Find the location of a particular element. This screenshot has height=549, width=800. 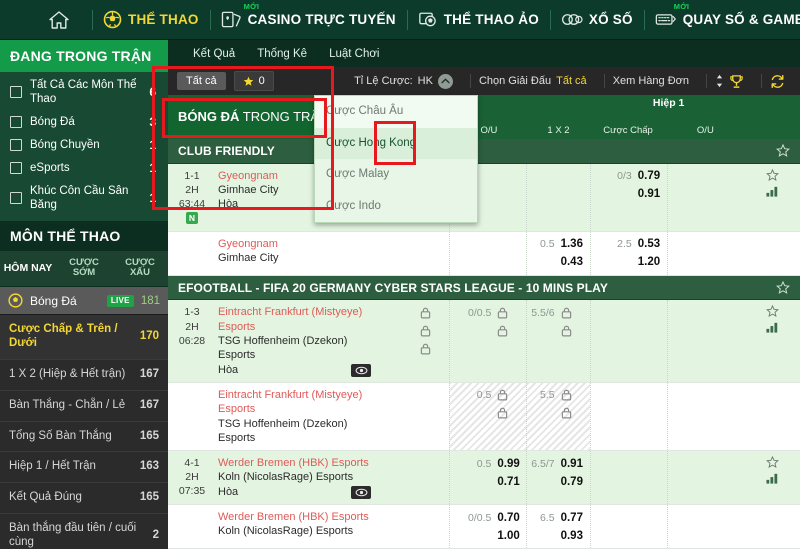

odds-col-1x2: 0.5 1.36 0.43 is located at coordinates (557, 253).